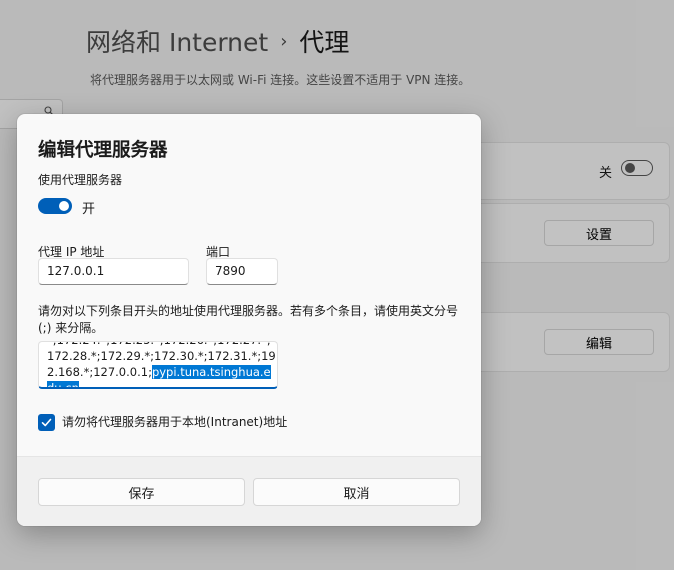  I want to click on checkmark-icon, so click(46, 422).